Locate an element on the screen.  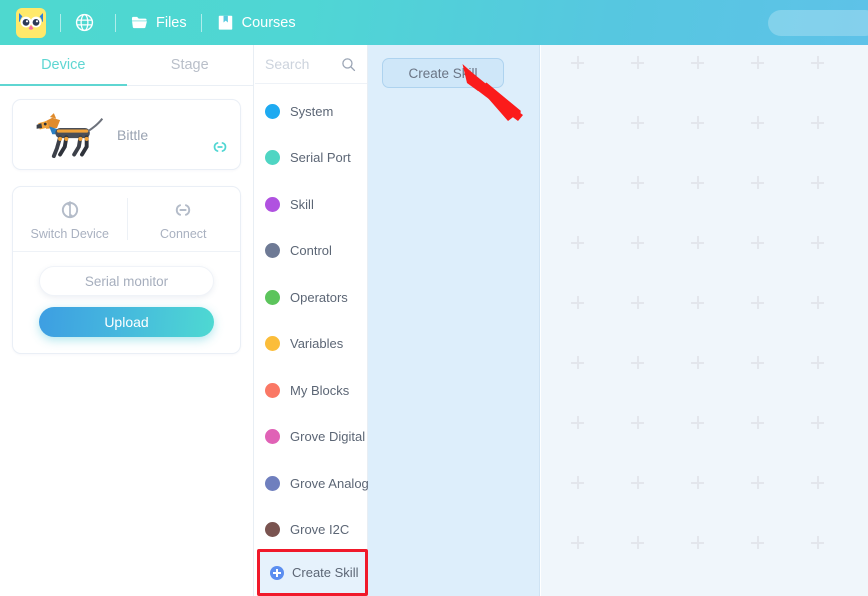
category-item-grove-digital: Grove Digital is located at coordinates (311, 437).